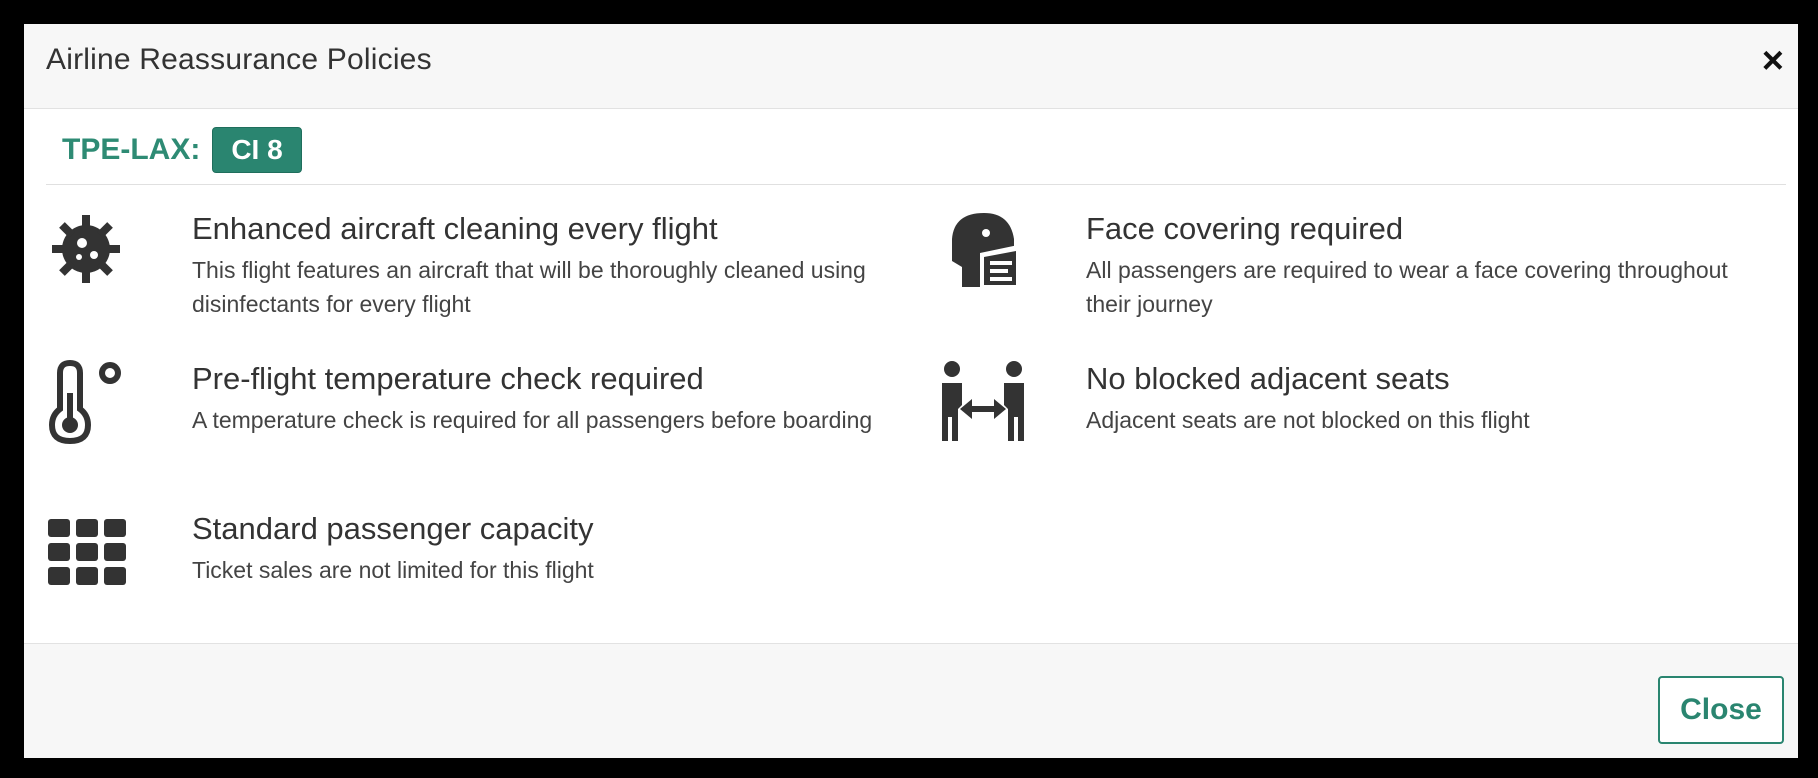  What do you see at coordinates (455, 228) in the screenshot?
I see `policy-title: Enhanced aircraft cleaning every flight` at bounding box center [455, 228].